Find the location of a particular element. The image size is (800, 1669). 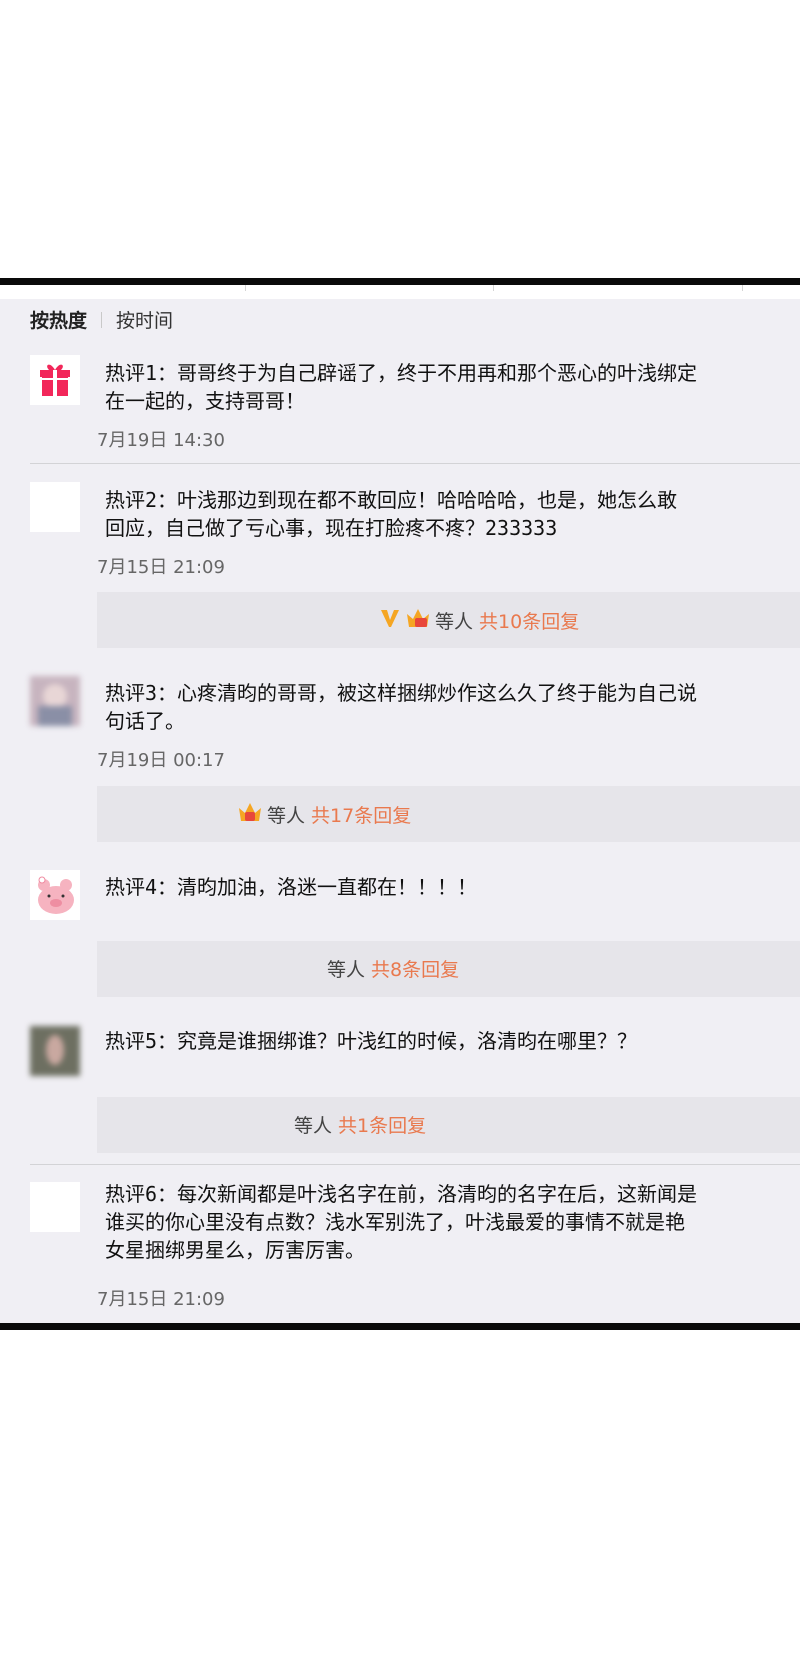

sort-by-hot-tab: 按热度 is located at coordinates (58, 319).